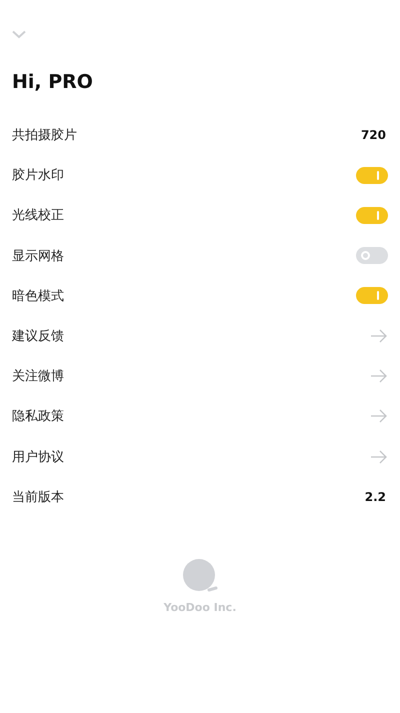  Describe the element at coordinates (44, 135) in the screenshot. I see `setting-label: 共拍摄胶片` at that location.